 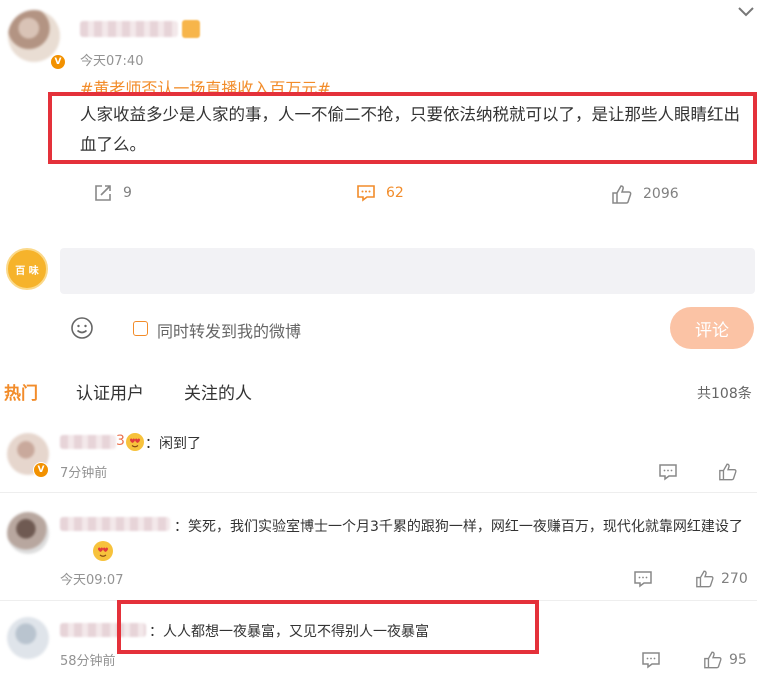 I want to click on comment-time: 58分钟前, so click(x=88, y=661).